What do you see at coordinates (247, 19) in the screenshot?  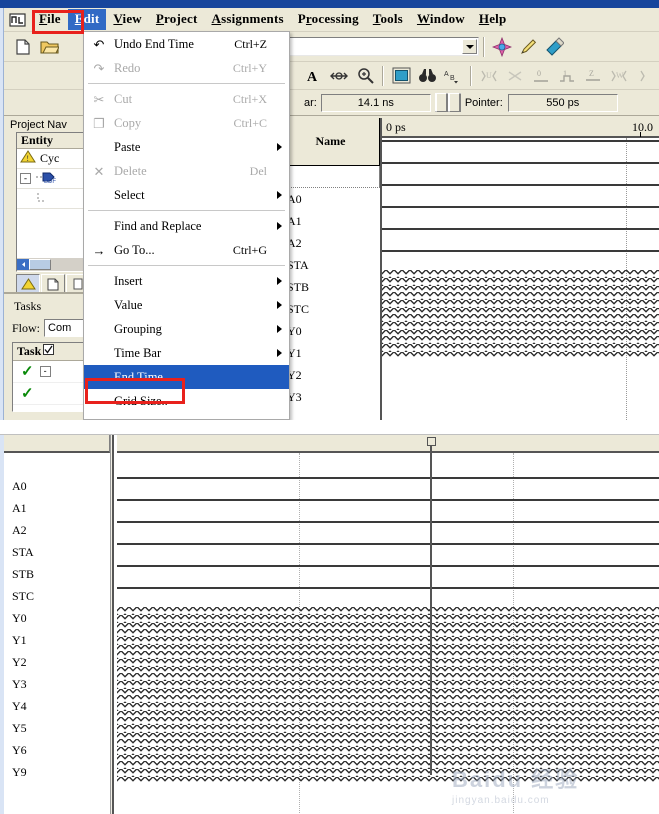 I see `menu-assignments: Assignments` at bounding box center [247, 19].